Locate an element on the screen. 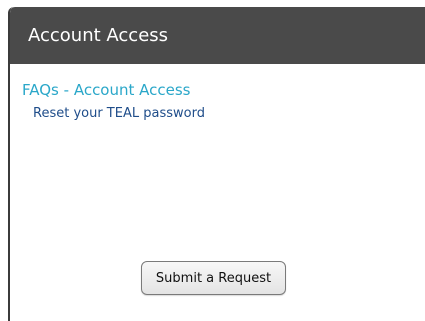  submit-request-button: Submit a Request is located at coordinates (213, 278).